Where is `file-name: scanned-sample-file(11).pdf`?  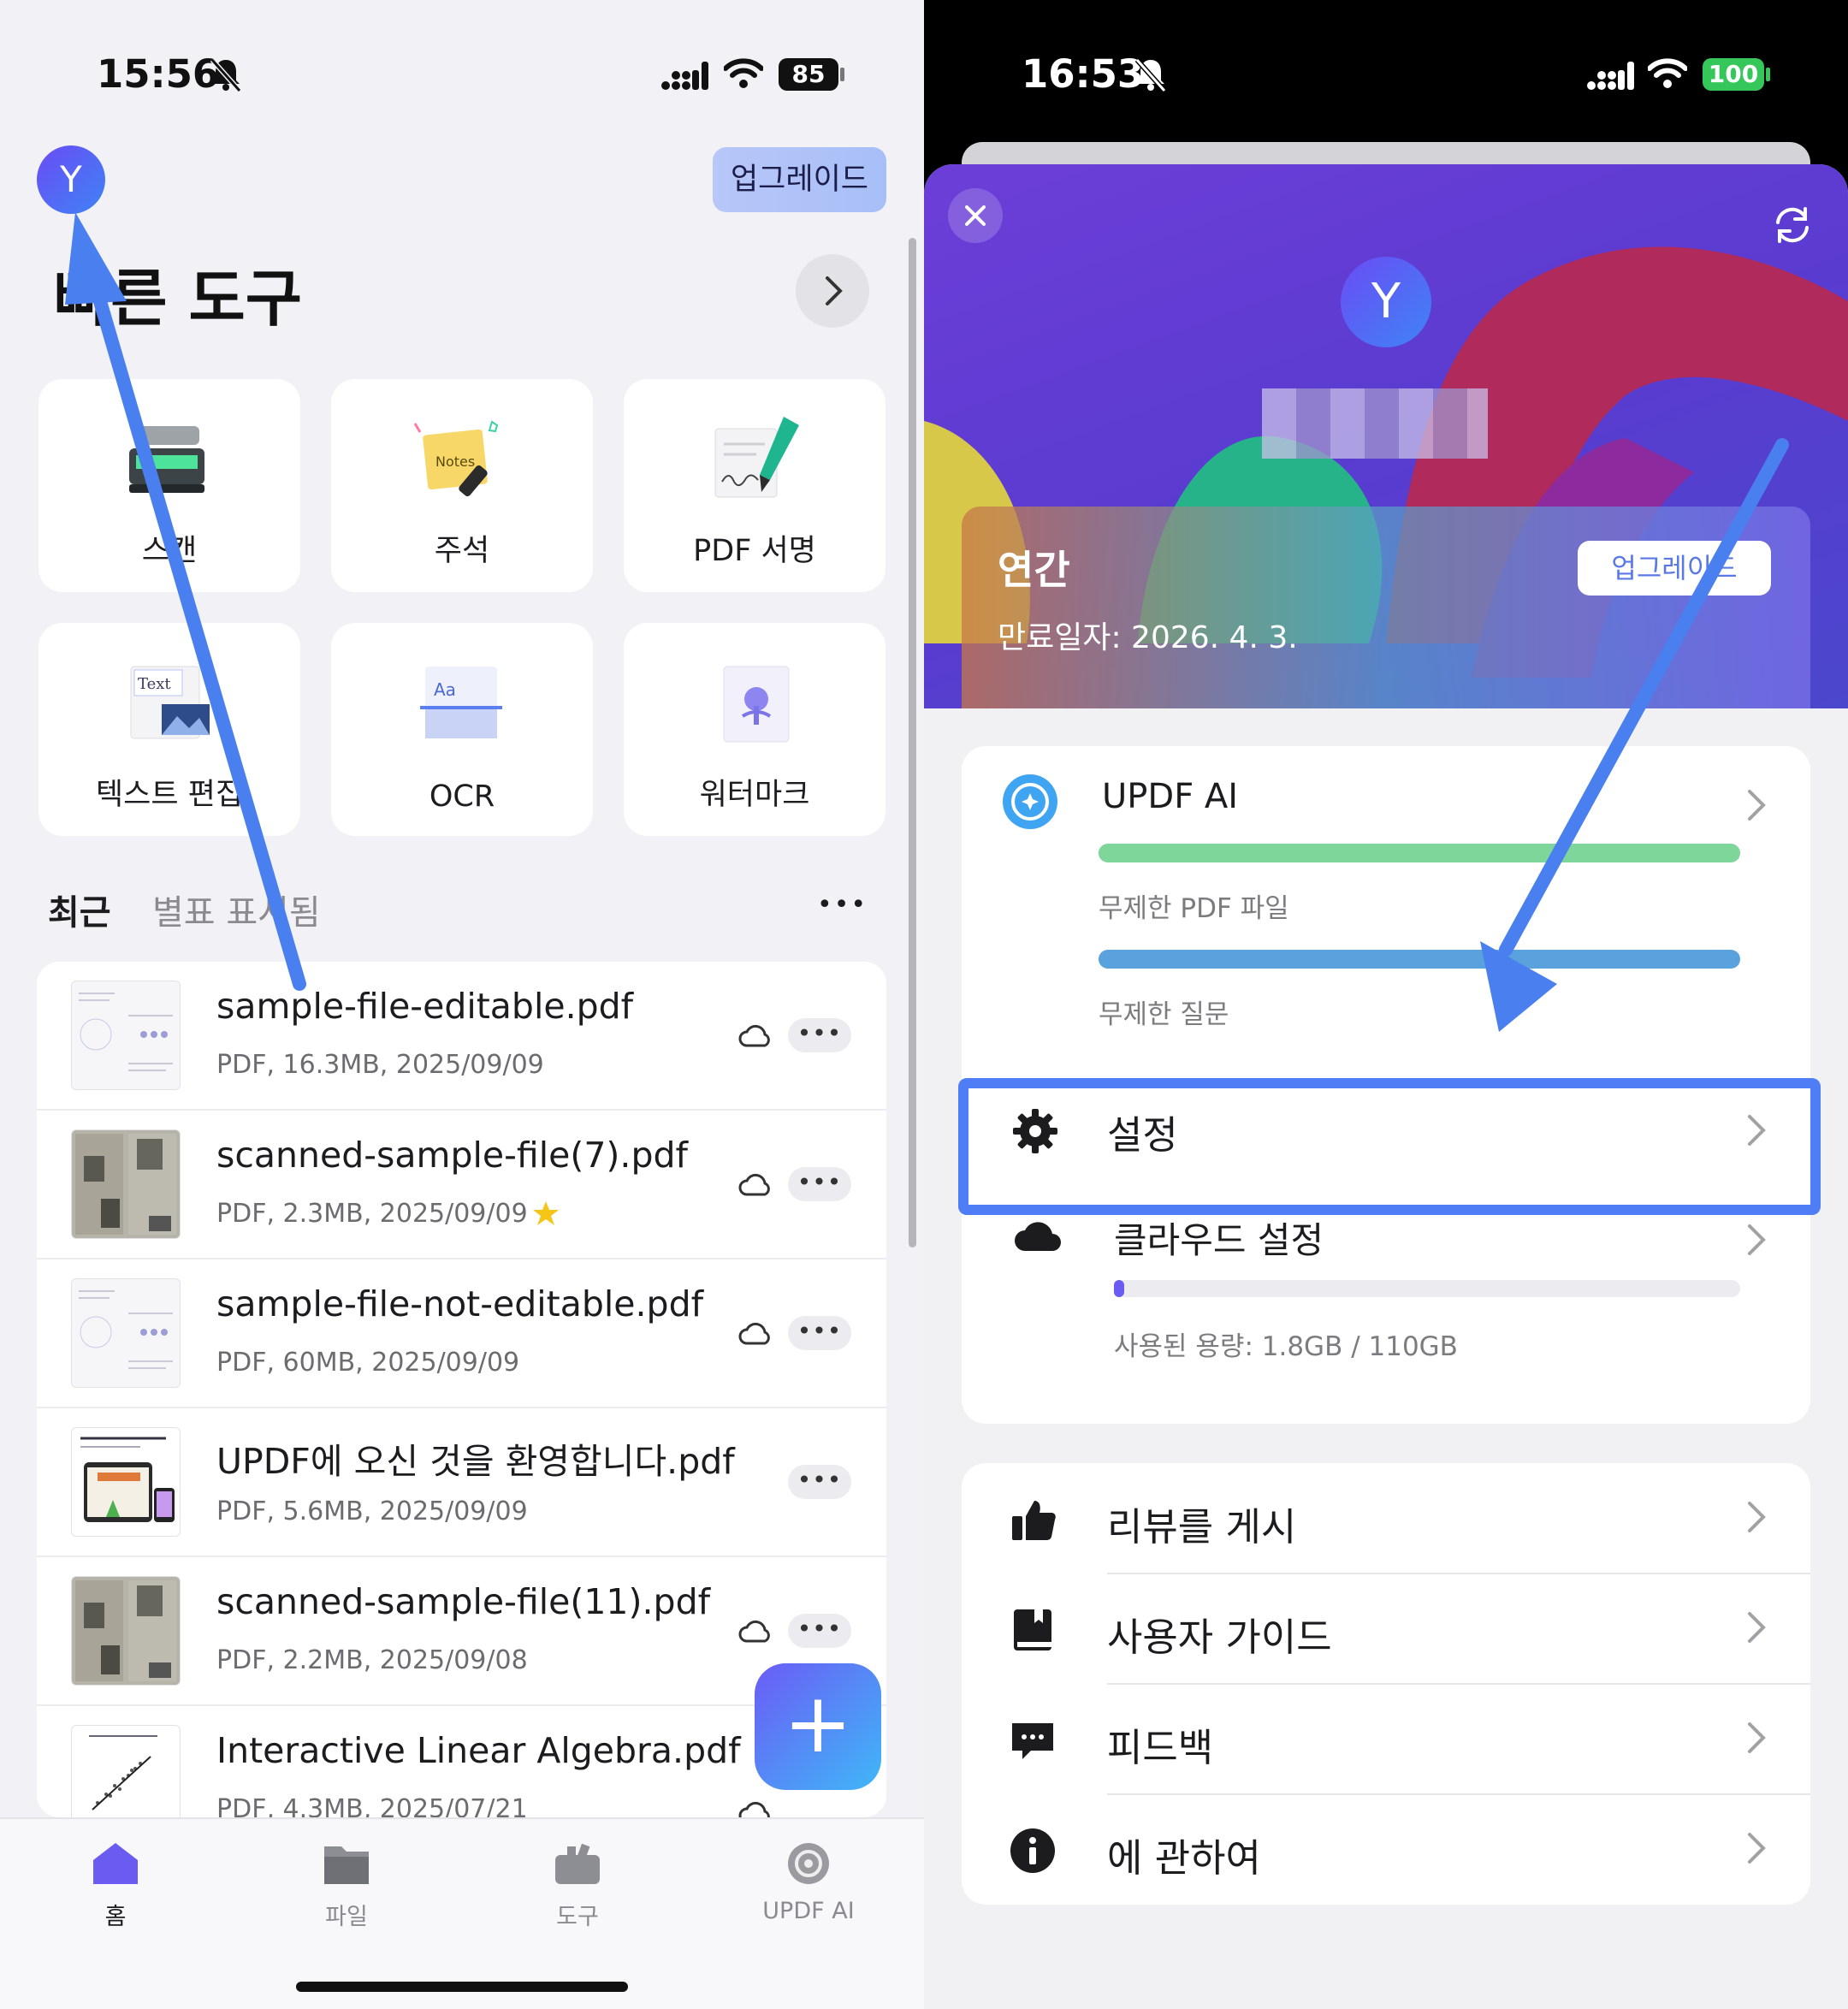
file-name: scanned-sample-file(11).pdf is located at coordinates (463, 1601).